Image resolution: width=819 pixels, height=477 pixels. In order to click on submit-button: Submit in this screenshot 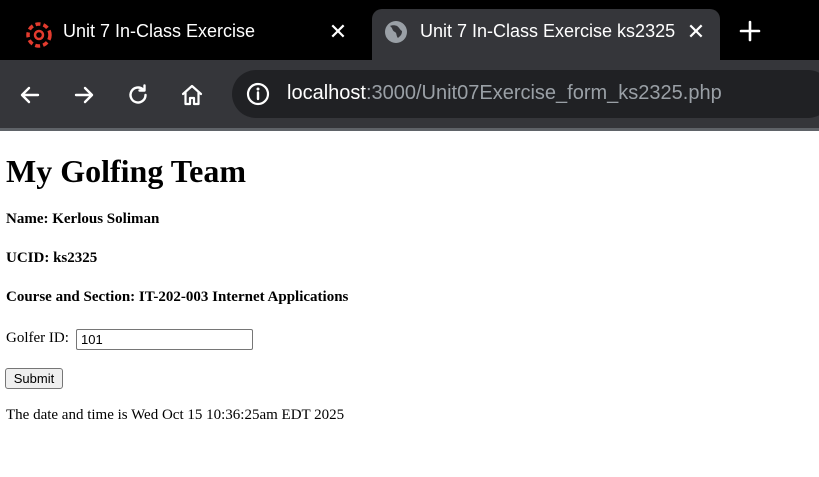, I will do `click(34, 378)`.